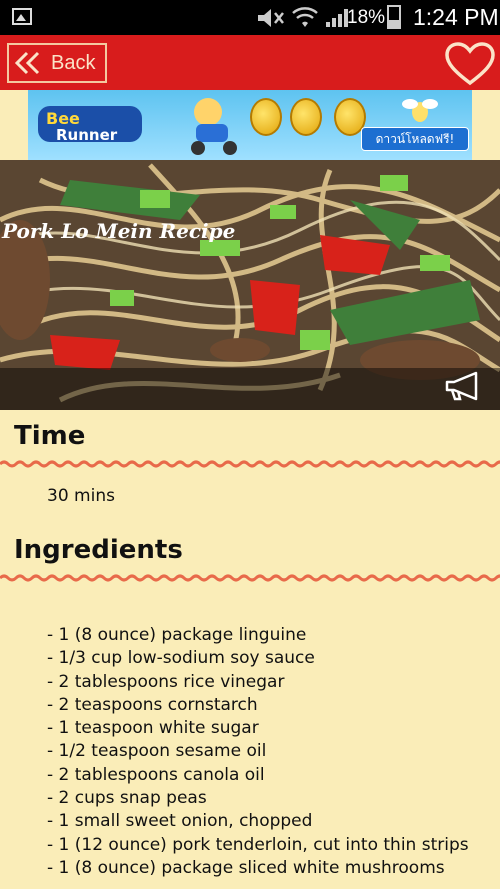 This screenshot has width=500, height=889. What do you see at coordinates (87, 135) in the screenshot?
I see `svg-text: Runner` at bounding box center [87, 135].